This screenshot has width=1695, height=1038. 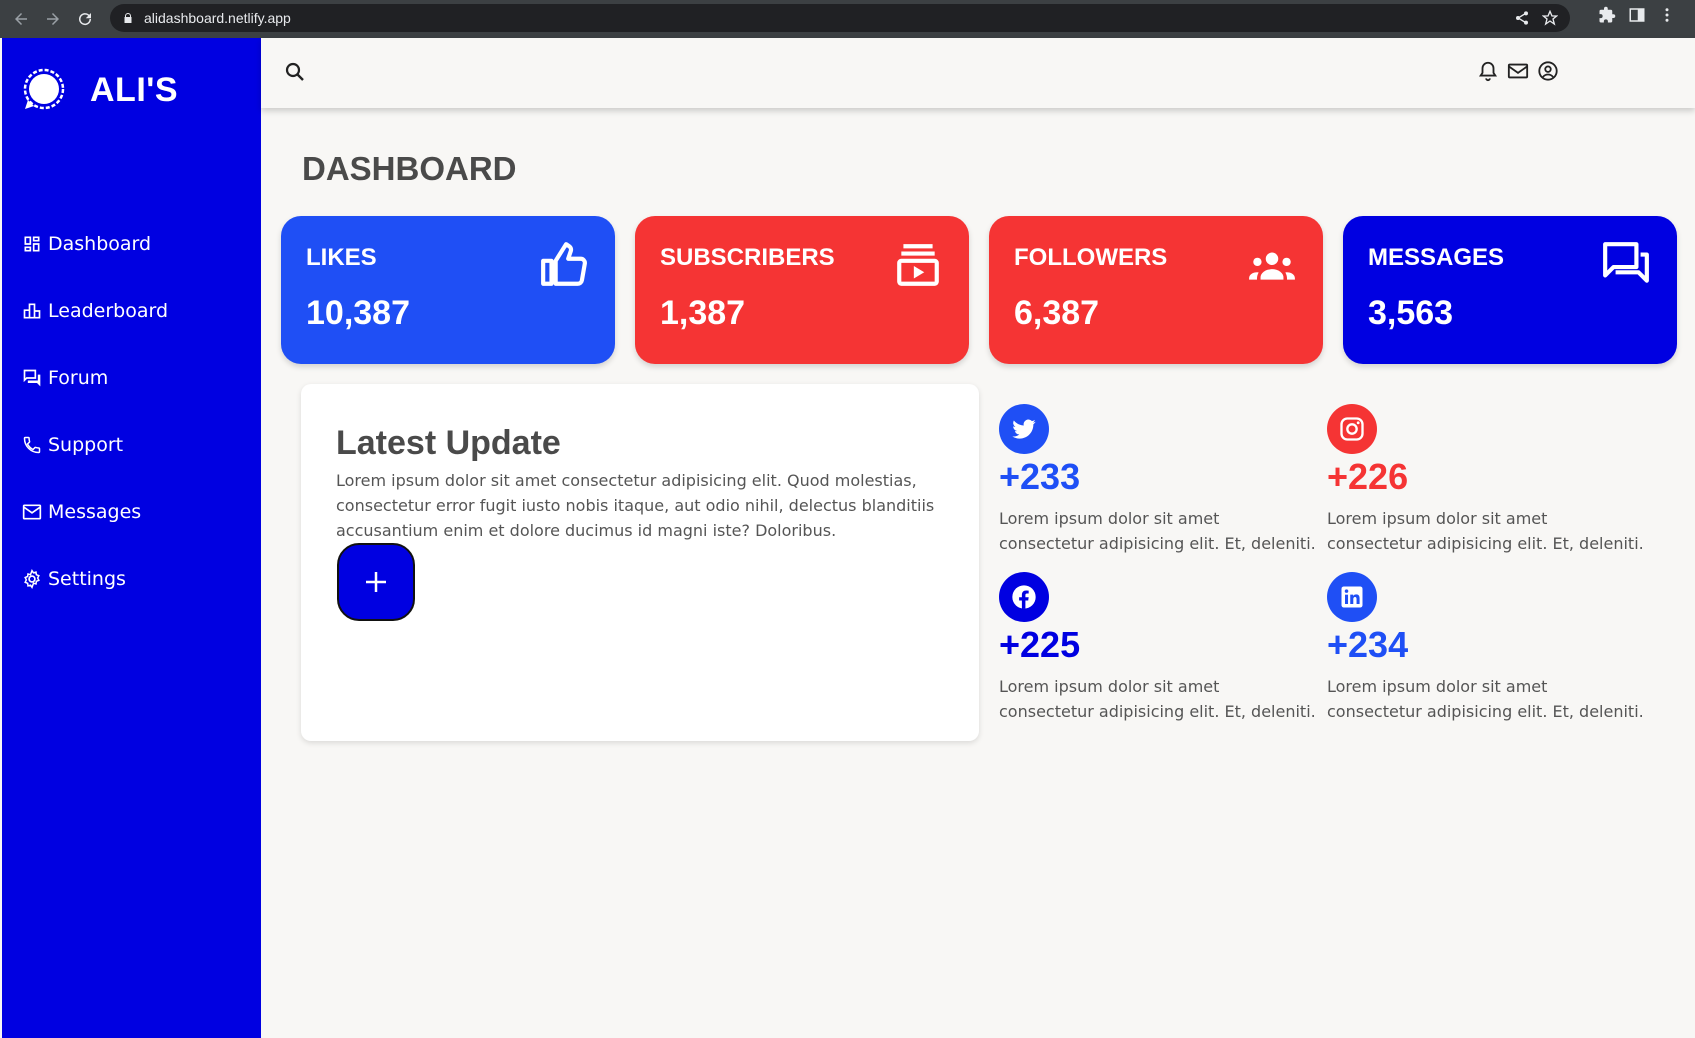 What do you see at coordinates (1637, 15) in the screenshot?
I see `sidepanel-icon` at bounding box center [1637, 15].